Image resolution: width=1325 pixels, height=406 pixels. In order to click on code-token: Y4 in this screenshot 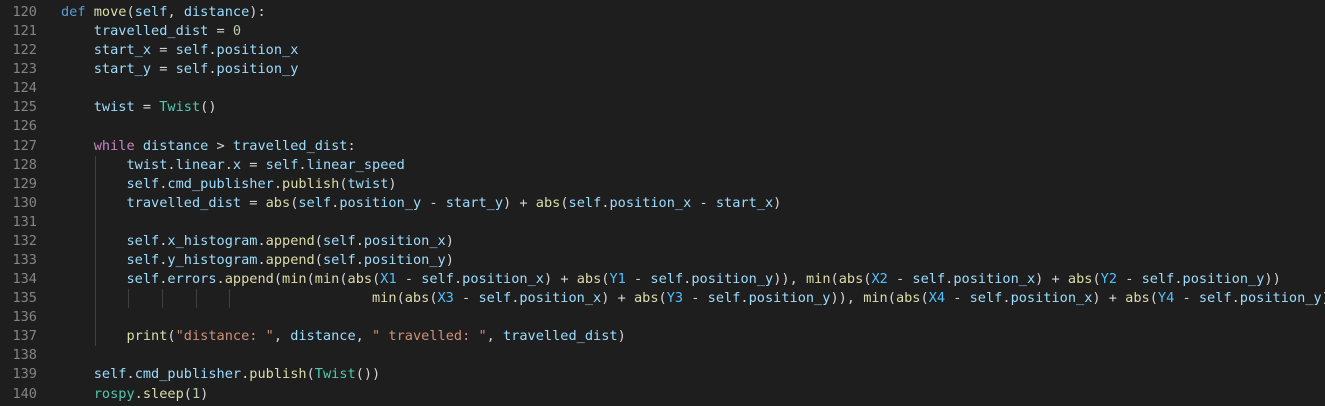, I will do `click(1166, 298)`.